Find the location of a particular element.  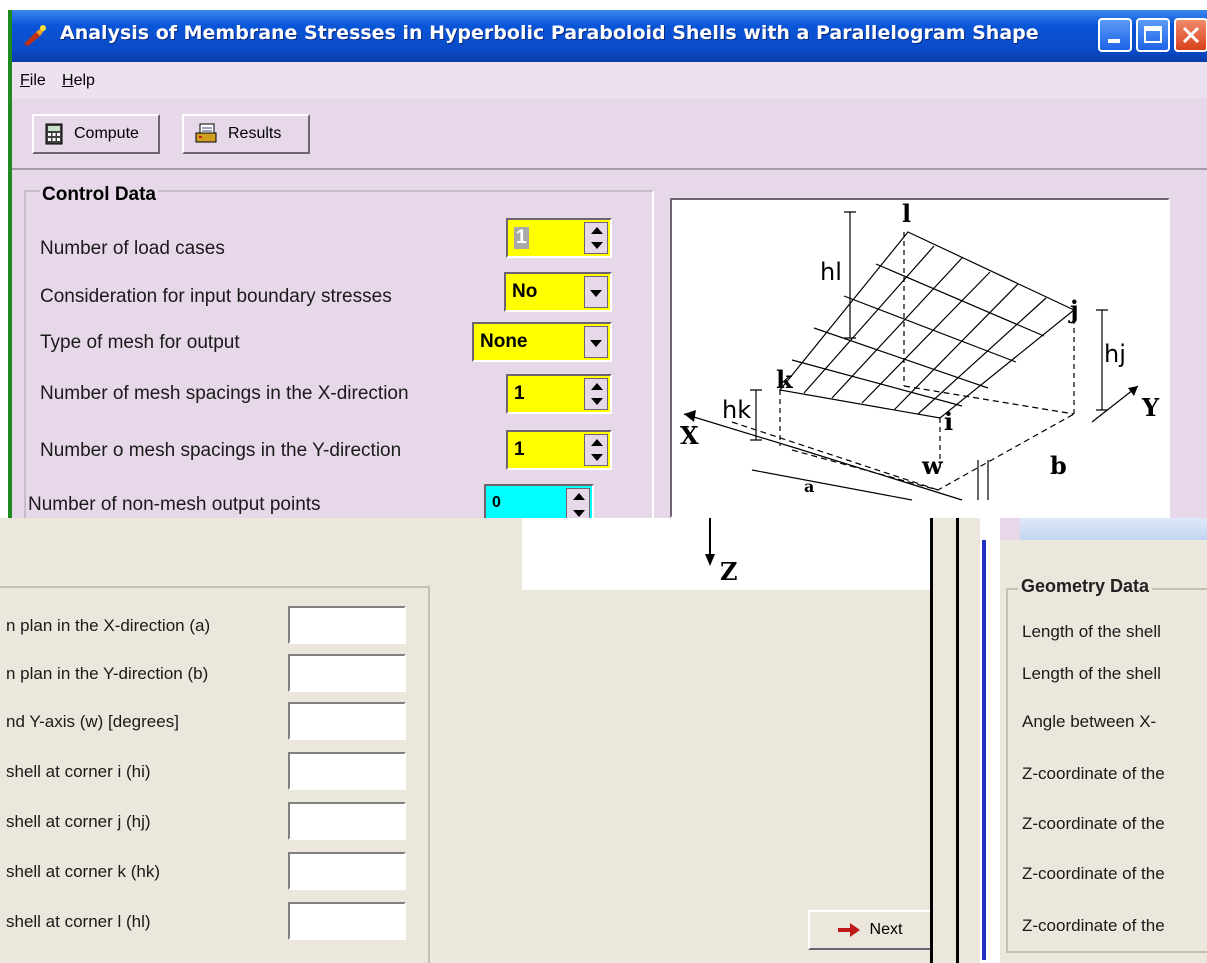

mesh-type-value: None is located at coordinates (504, 341).